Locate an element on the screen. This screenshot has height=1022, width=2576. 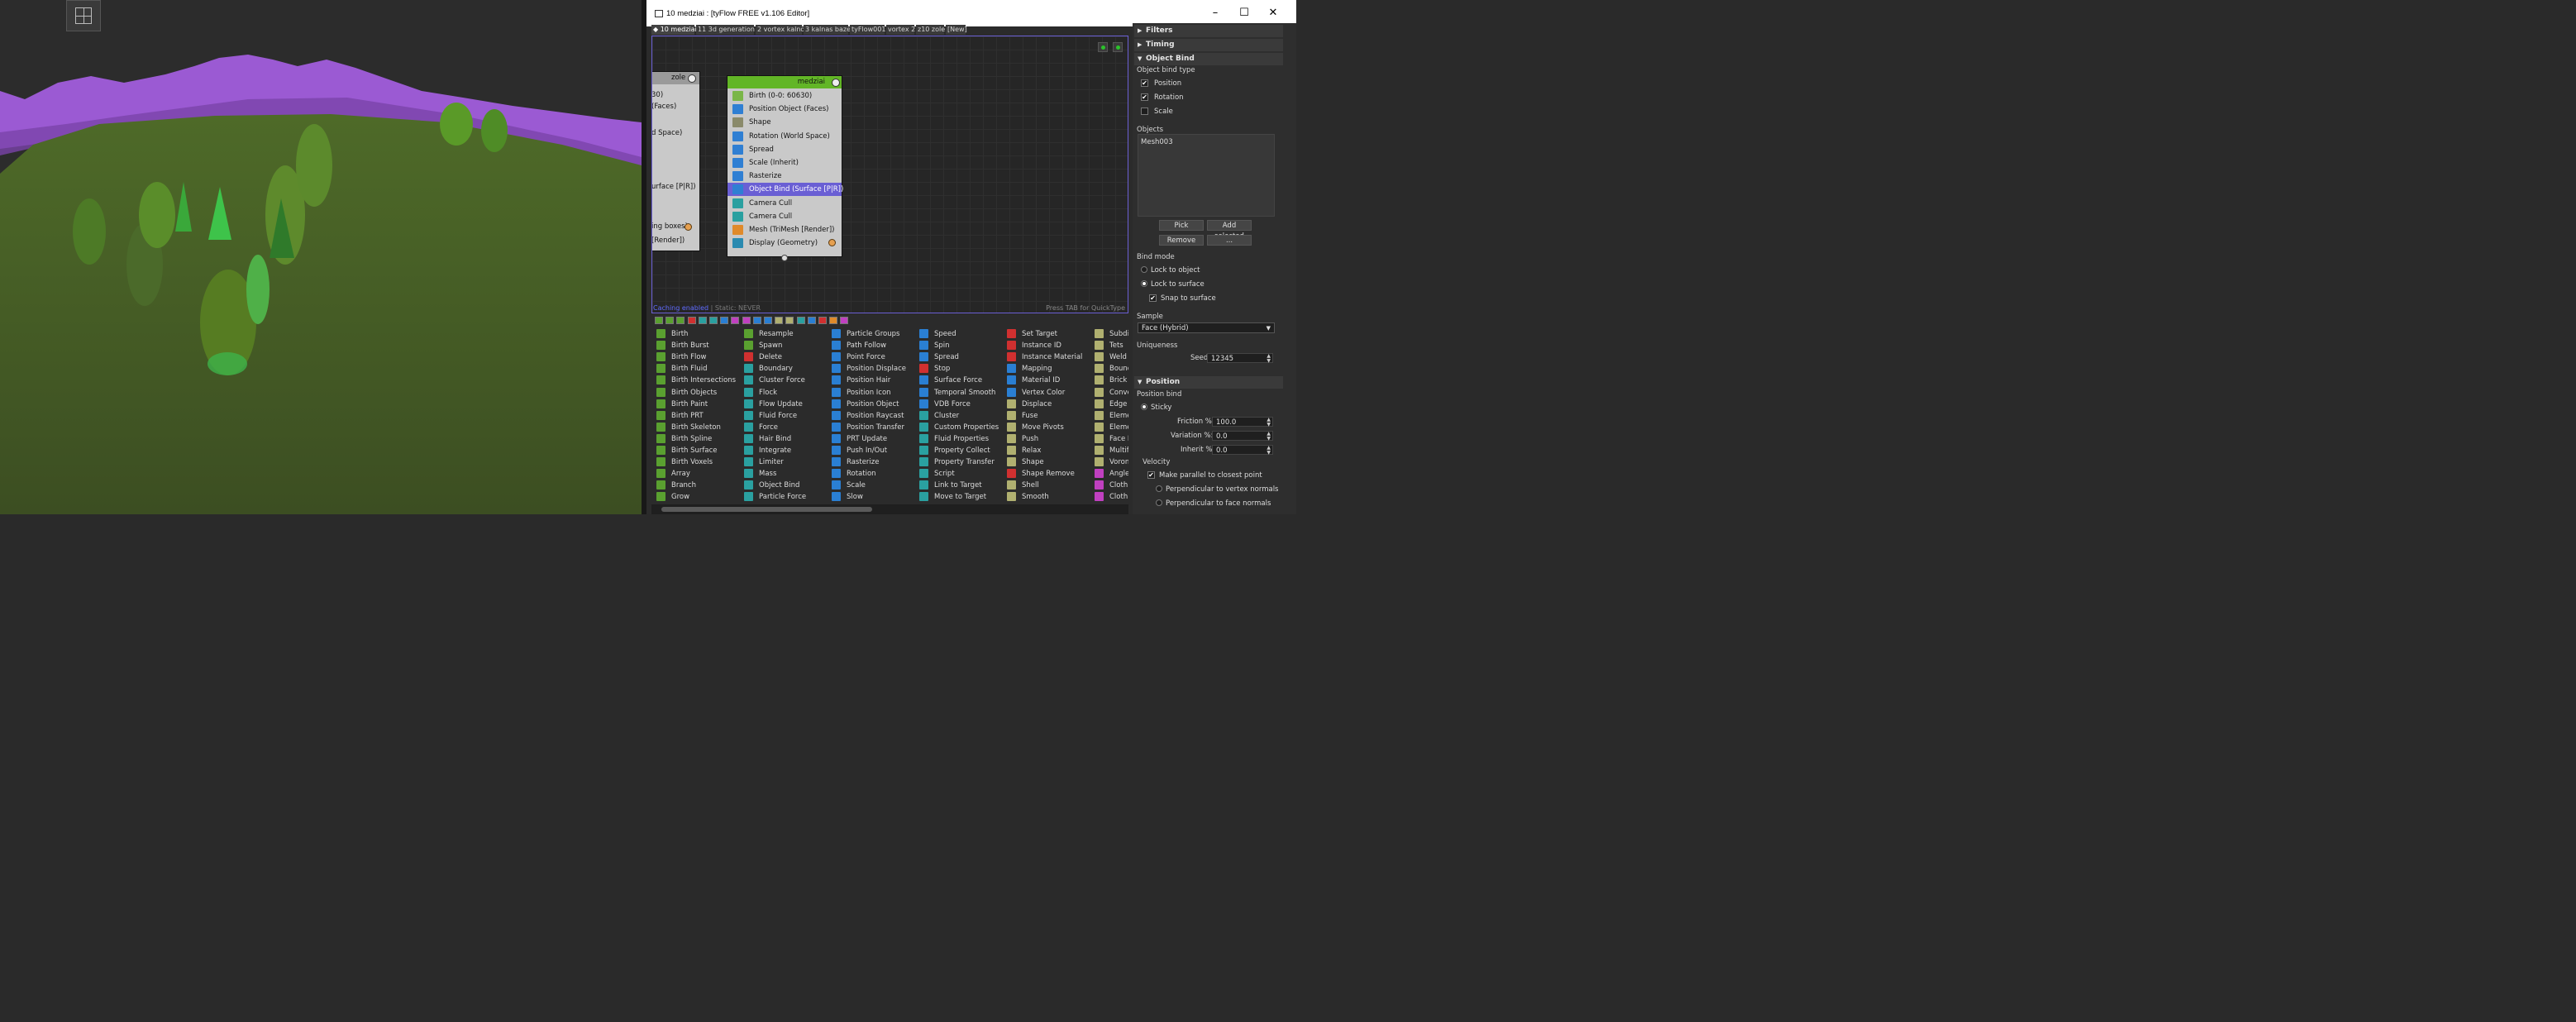
snap-to-surface-checkbox: ✔ is located at coordinates (1153, 298).